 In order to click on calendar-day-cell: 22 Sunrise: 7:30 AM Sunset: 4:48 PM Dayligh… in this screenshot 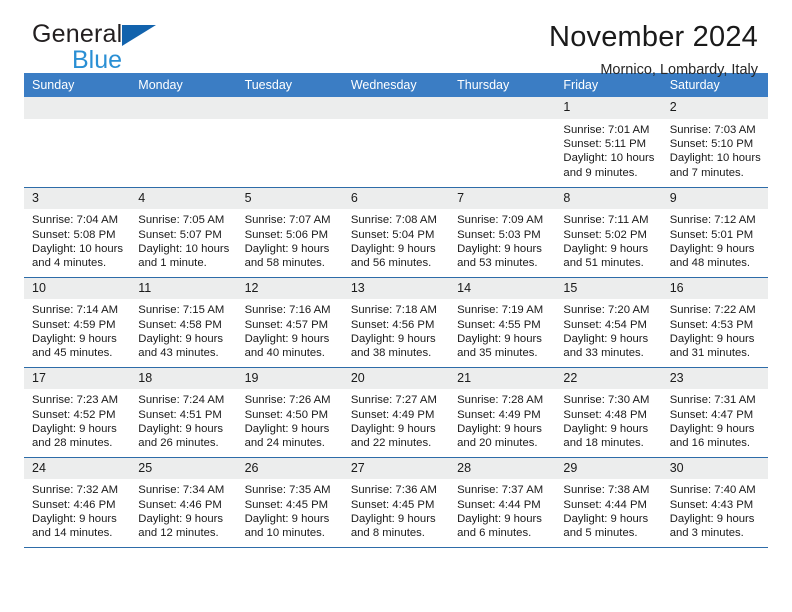, I will do `click(608, 411)`.